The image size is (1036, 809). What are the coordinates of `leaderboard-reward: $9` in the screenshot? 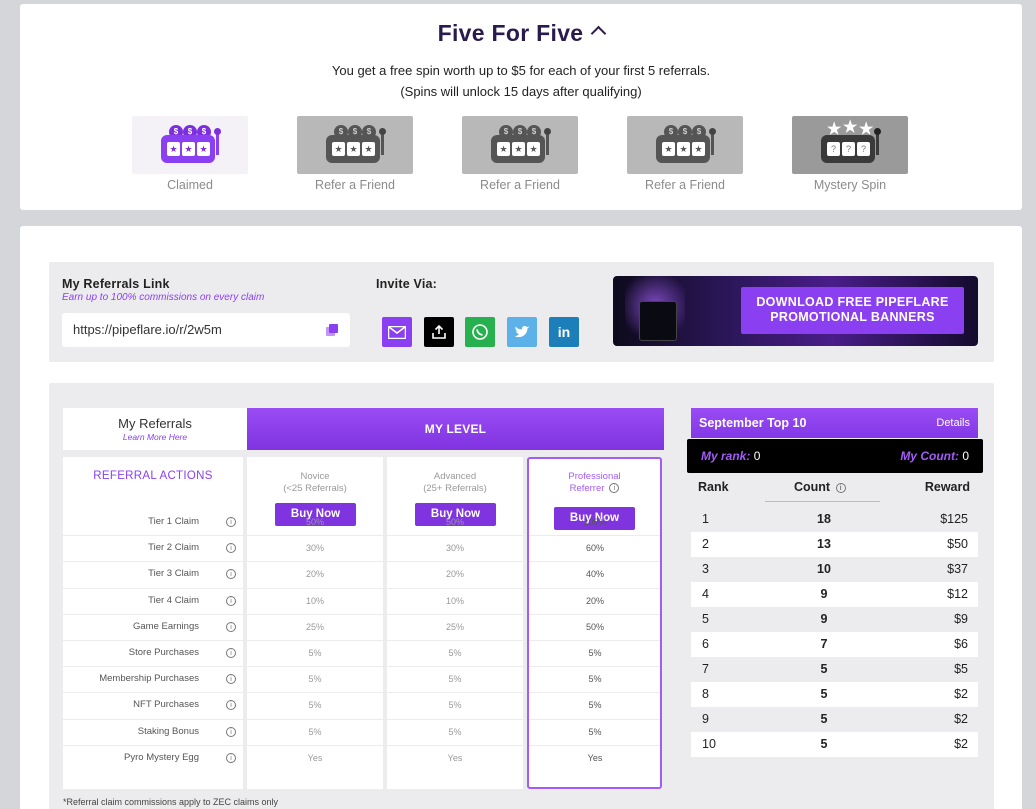 It's located at (961, 619).